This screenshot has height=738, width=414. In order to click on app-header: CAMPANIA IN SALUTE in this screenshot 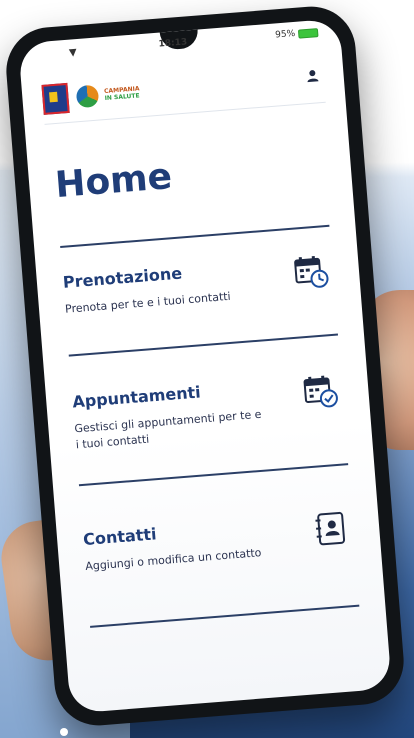, I will do `click(183, 89)`.